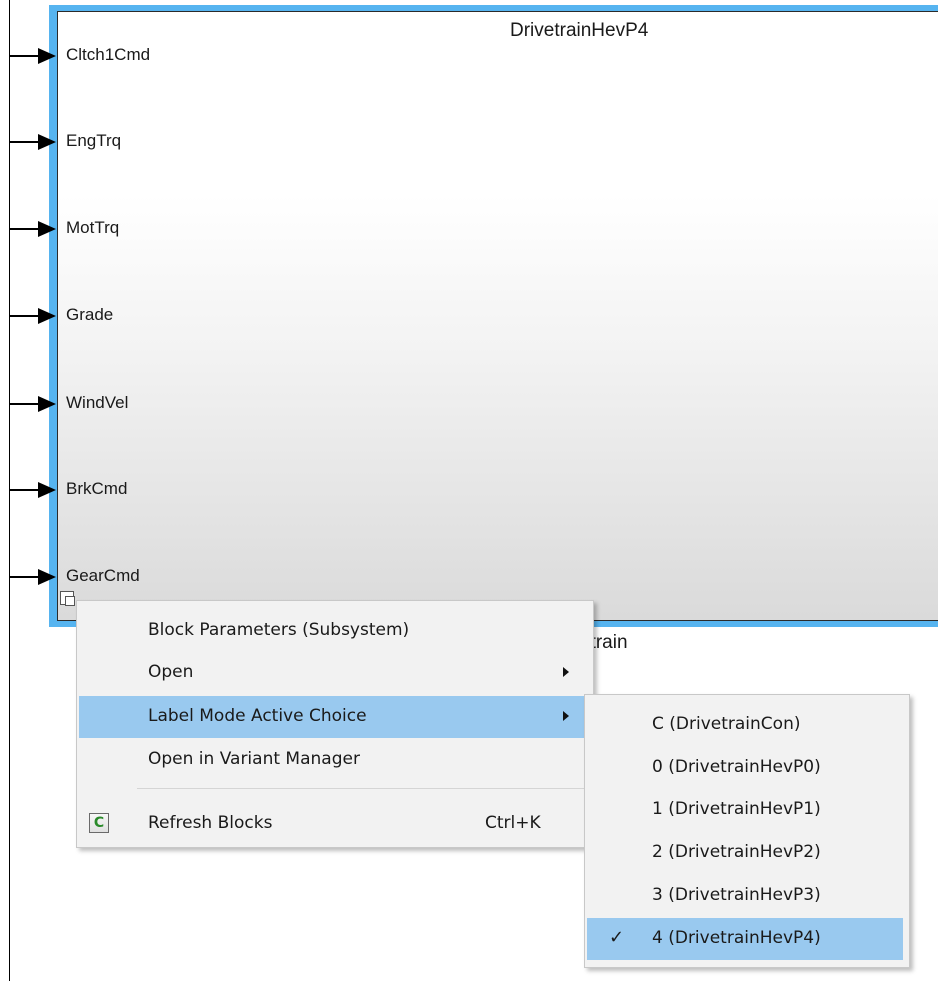 The image size is (938, 981). Describe the element at coordinates (579, 30) in the screenshot. I see `block-title: DrivetrainHevP4` at that location.